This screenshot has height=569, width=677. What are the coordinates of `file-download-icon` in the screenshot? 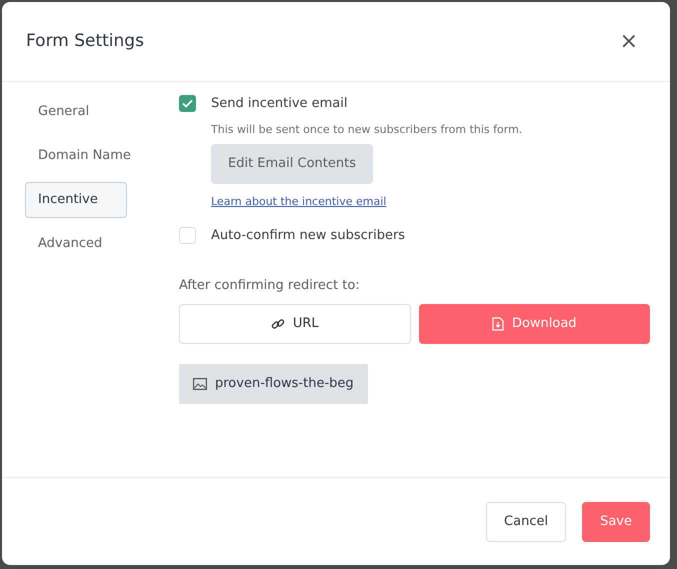 It's located at (498, 323).